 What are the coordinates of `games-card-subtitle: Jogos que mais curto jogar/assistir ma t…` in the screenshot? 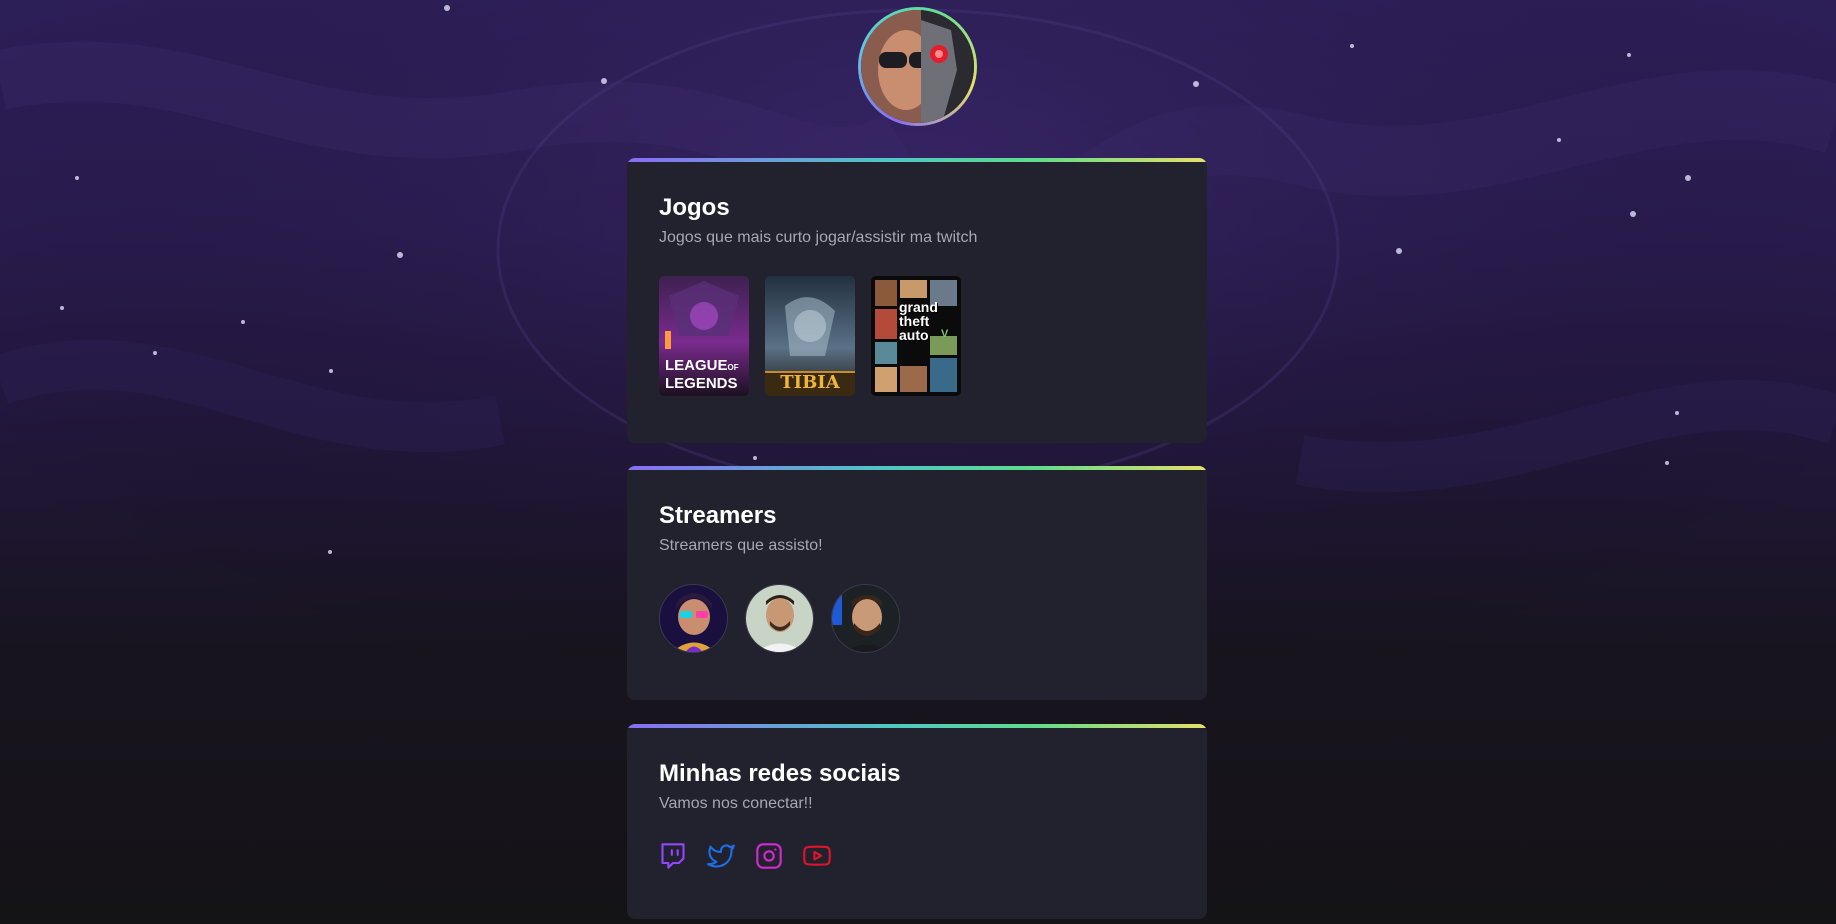 It's located at (818, 237).